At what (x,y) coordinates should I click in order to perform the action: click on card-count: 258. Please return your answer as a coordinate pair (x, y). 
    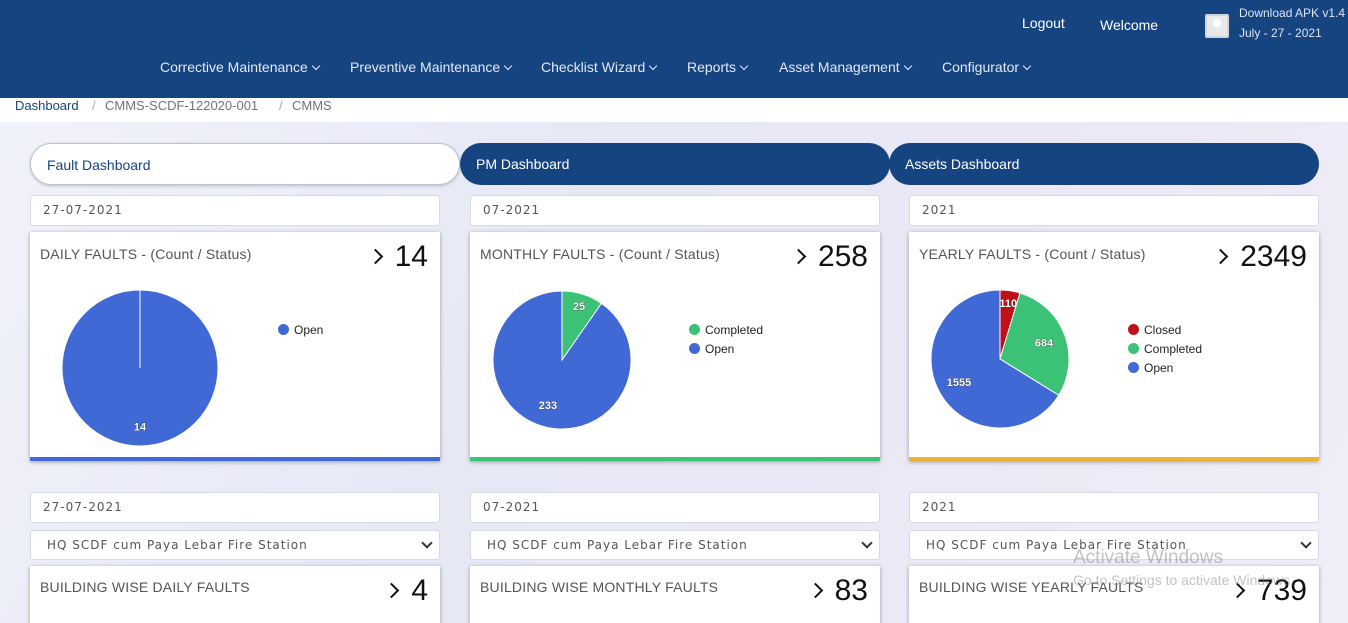
    Looking at the image, I should click on (829, 257).